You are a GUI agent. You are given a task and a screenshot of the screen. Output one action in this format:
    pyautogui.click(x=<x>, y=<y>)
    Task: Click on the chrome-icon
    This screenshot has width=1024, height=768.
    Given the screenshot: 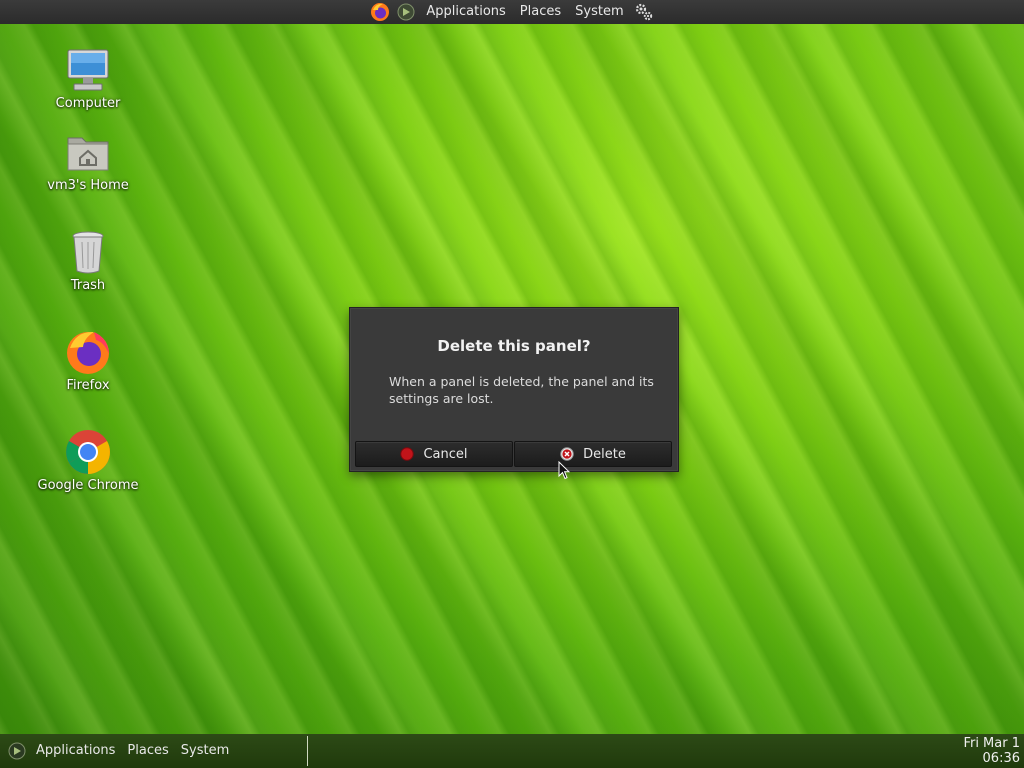 What is the action you would take?
    pyautogui.click(x=88, y=452)
    